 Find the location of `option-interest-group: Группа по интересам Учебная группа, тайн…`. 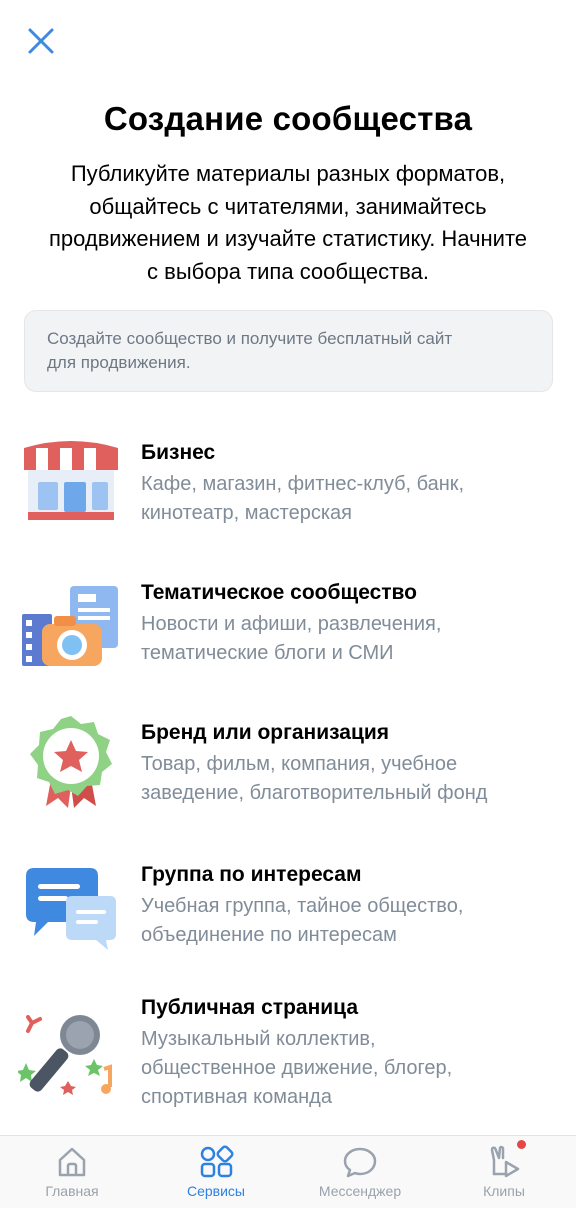

option-interest-group: Группа по интересам Учебная группа, тайн… is located at coordinates (288, 907).